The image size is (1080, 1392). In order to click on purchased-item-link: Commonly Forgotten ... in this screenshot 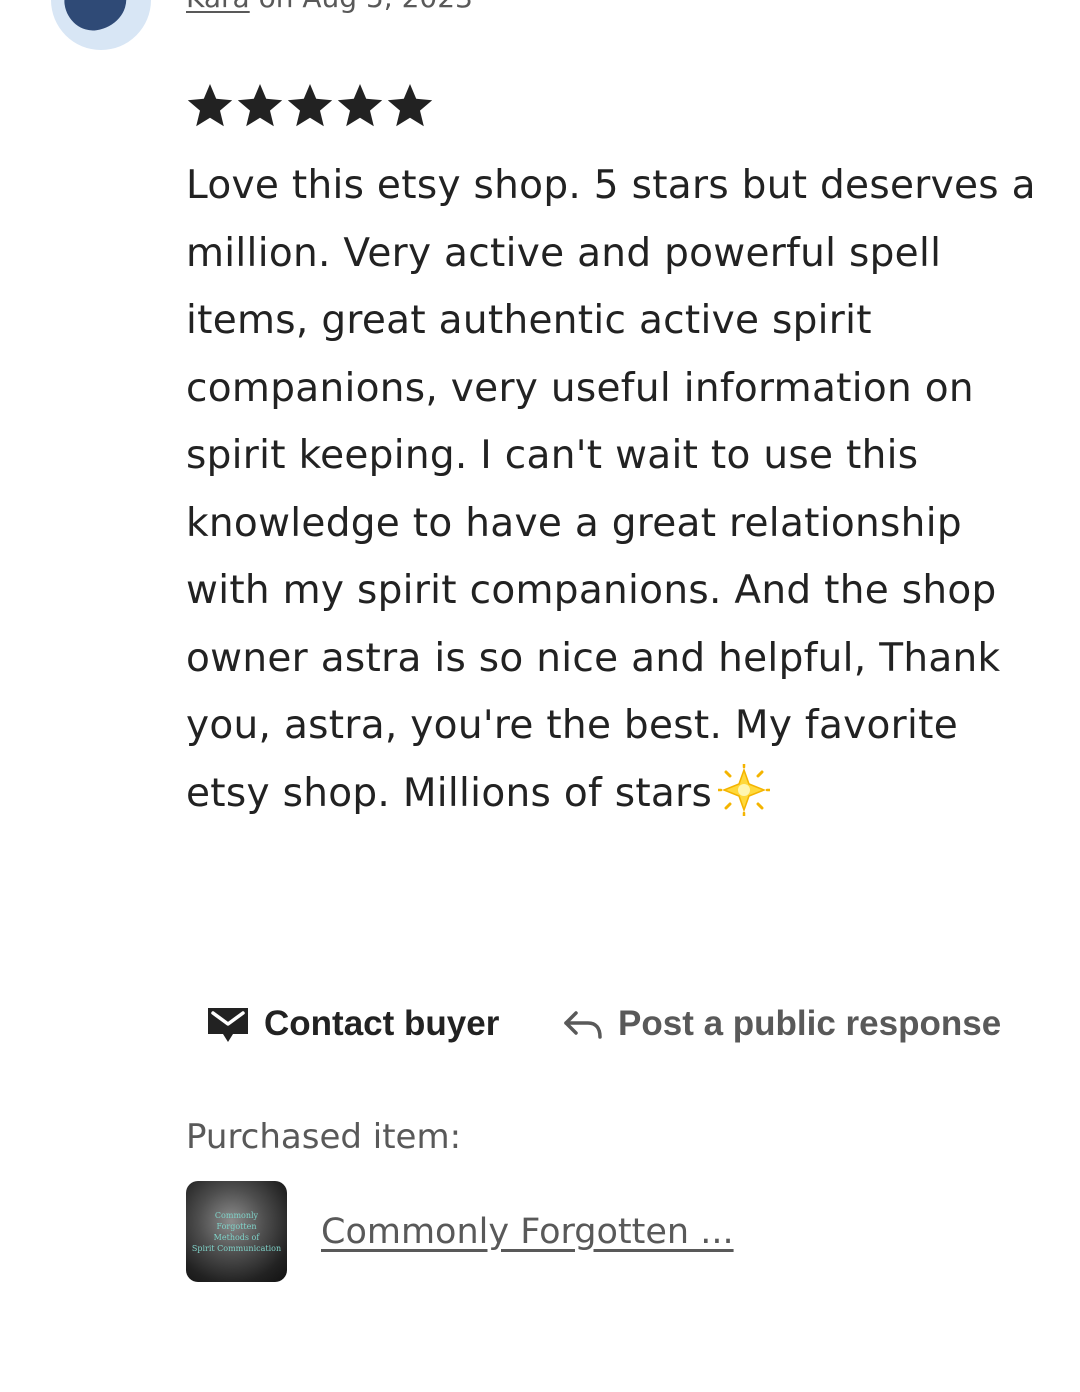, I will do `click(527, 1232)`.